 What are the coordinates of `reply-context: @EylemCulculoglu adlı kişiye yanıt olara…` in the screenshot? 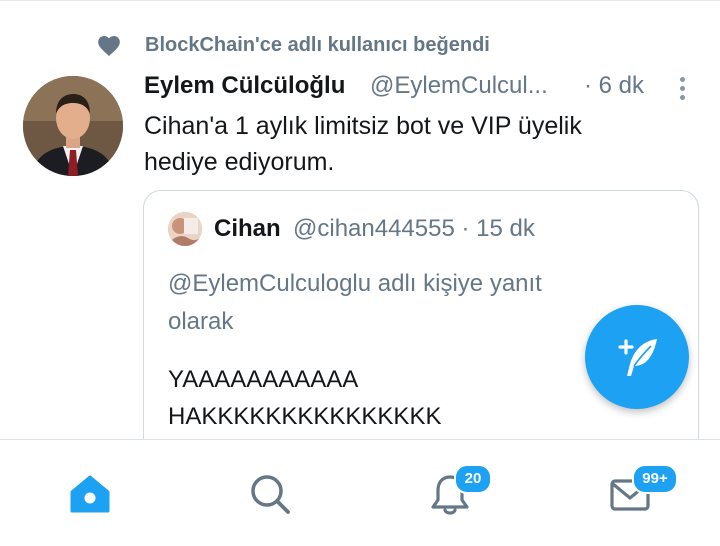 It's located at (388, 303).